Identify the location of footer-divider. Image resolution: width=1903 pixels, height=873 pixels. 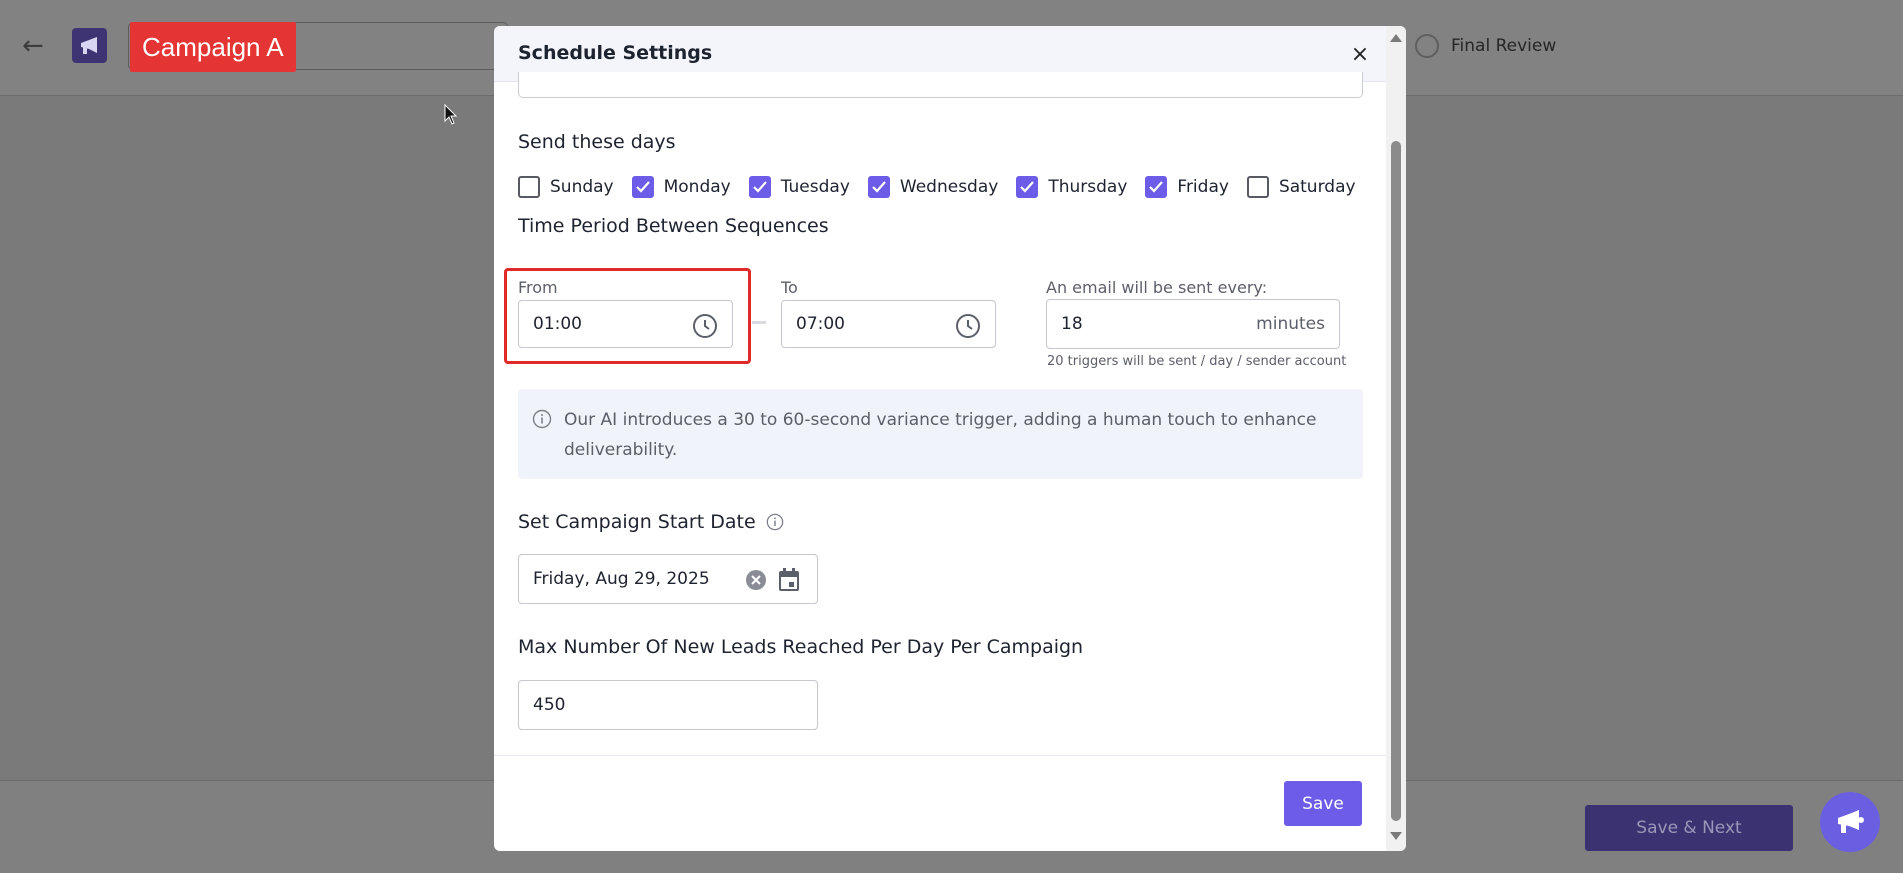
(940, 755).